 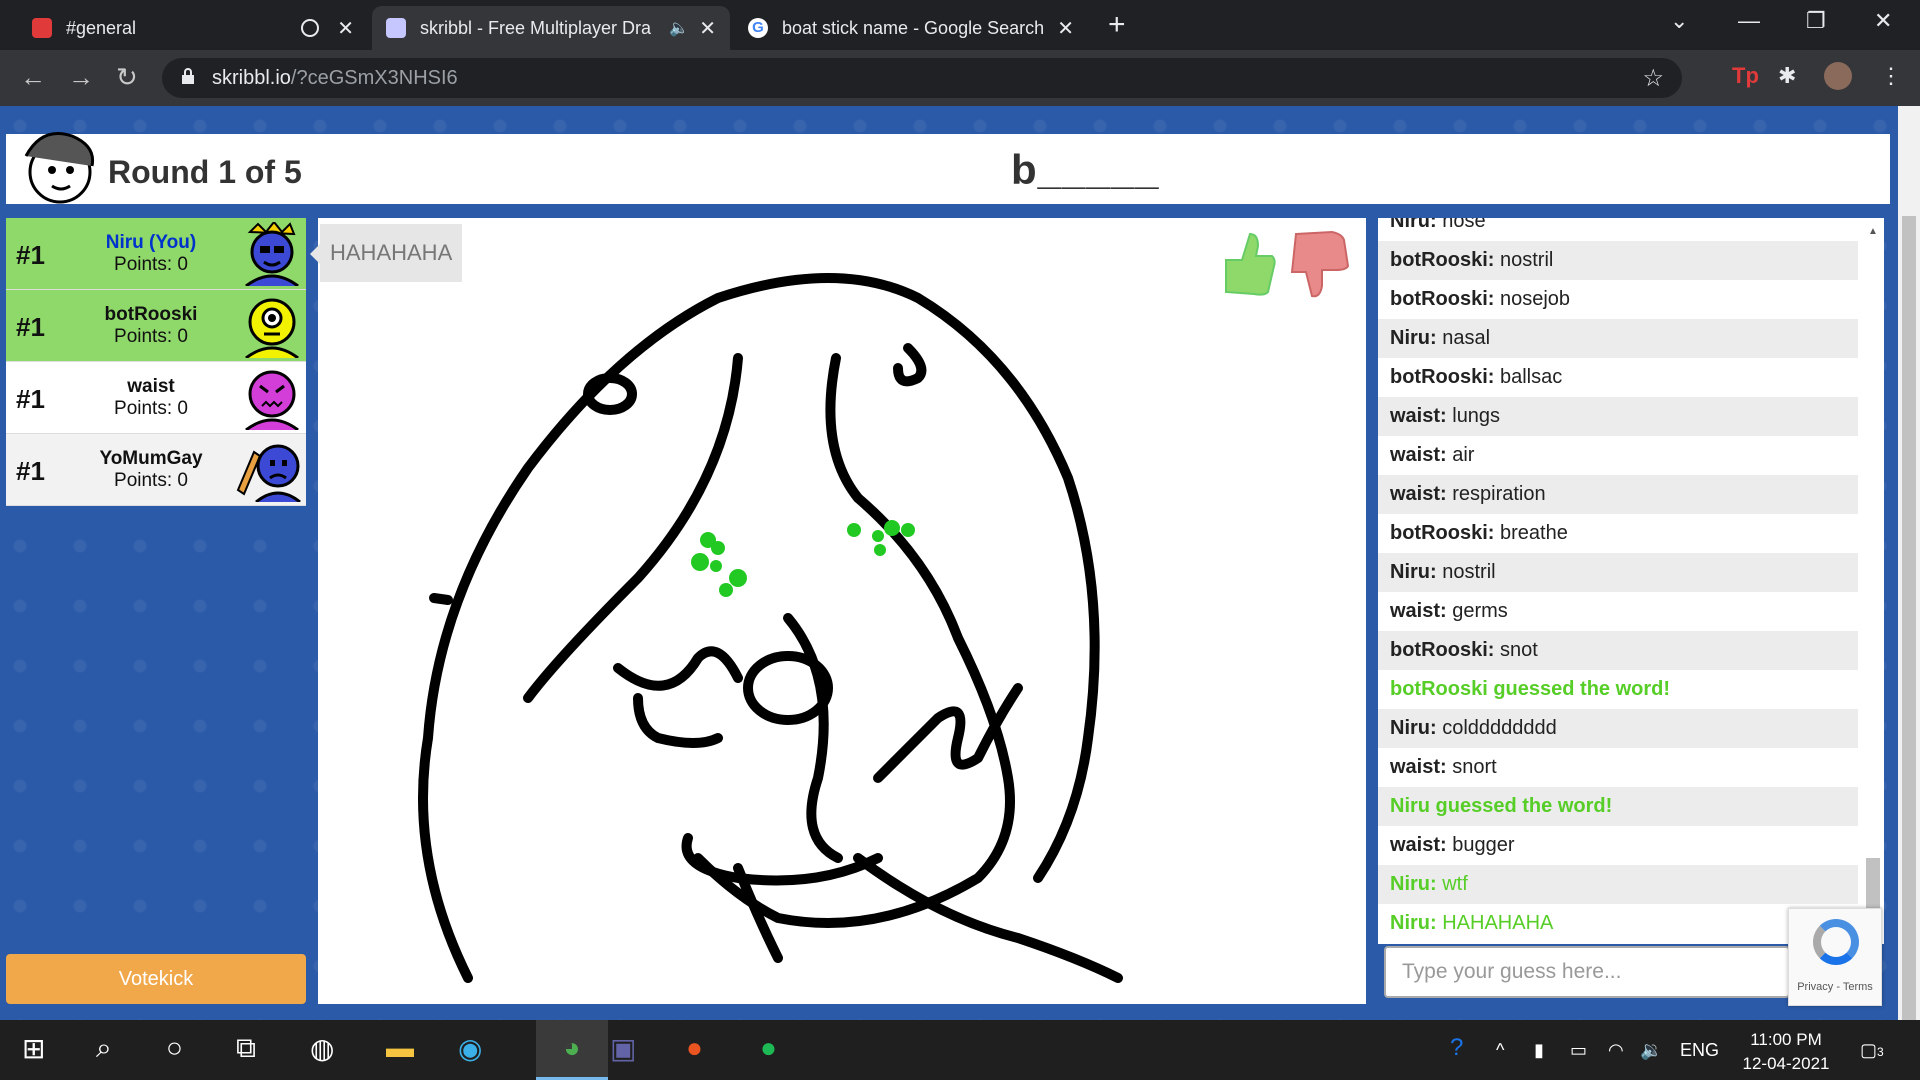 What do you see at coordinates (1320, 264) in the screenshot?
I see `thumbs-down-icon` at bounding box center [1320, 264].